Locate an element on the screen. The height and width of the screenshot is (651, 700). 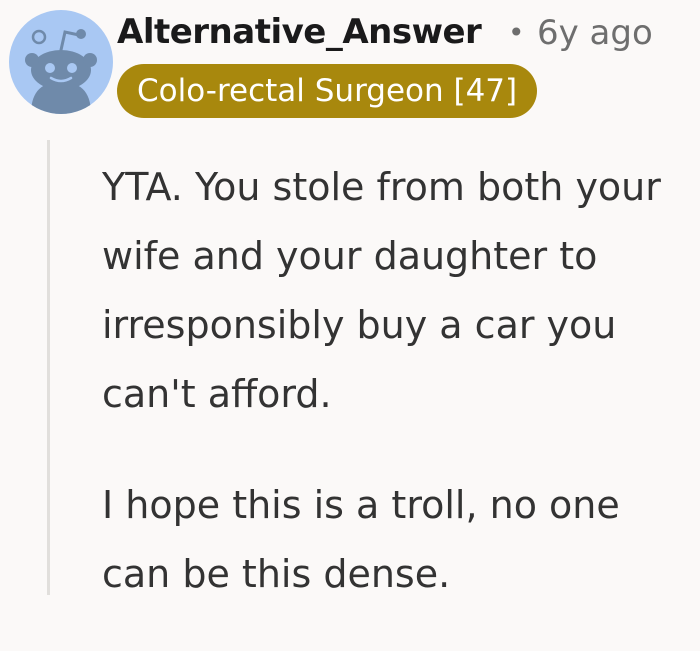
comment-author: Alternative_Answer is located at coordinates (299, 32).